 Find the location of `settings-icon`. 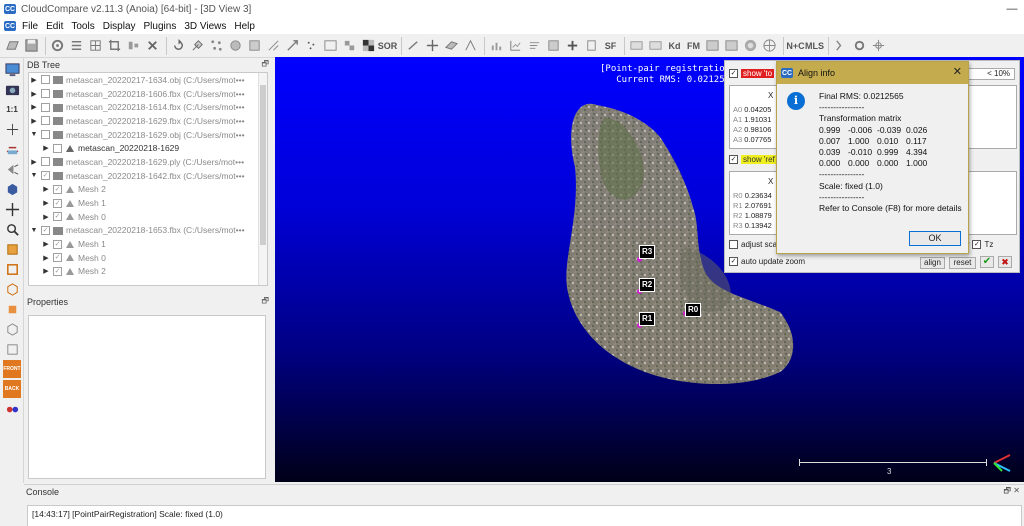

settings-icon is located at coordinates (859, 45).